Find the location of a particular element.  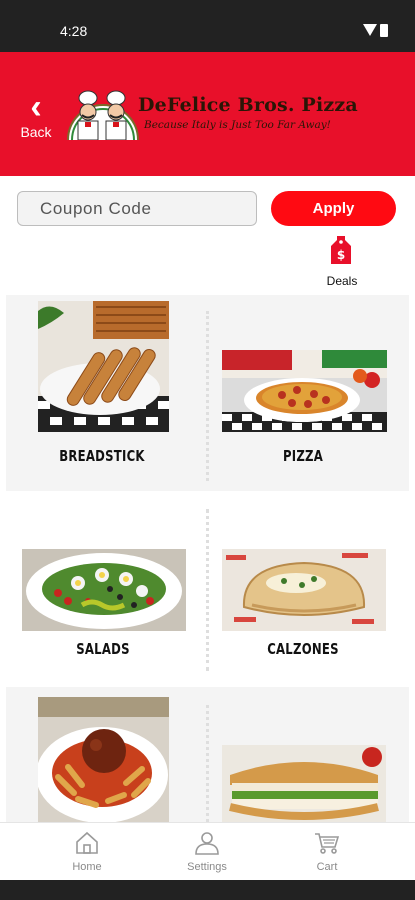

breadstick-image is located at coordinates (103, 366).